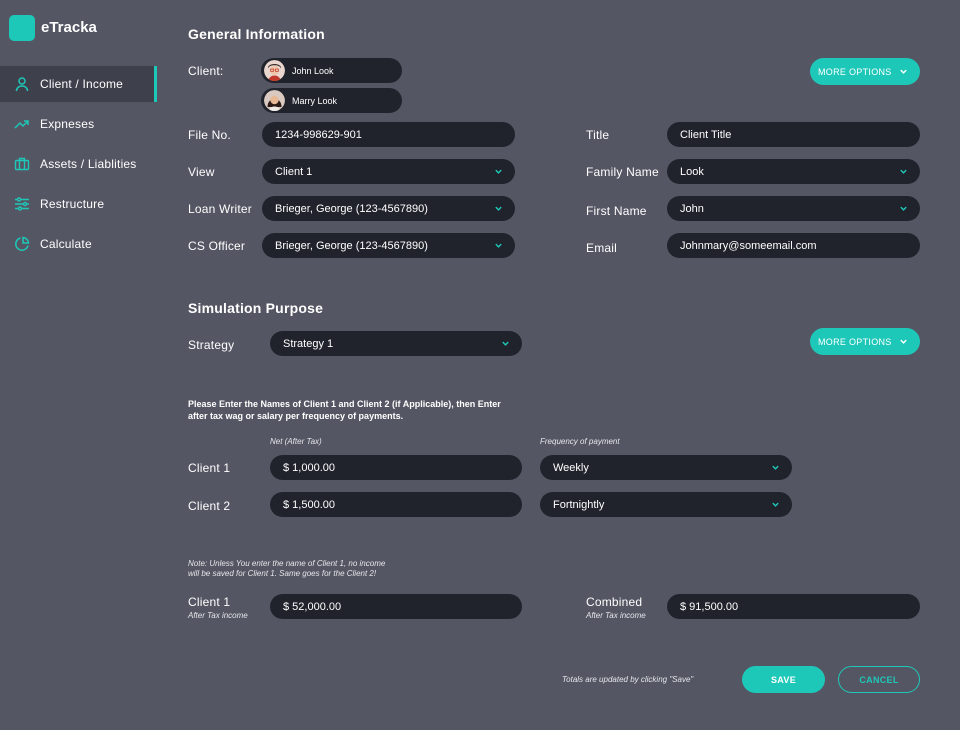 This screenshot has width=960, height=730. What do you see at coordinates (396, 504) in the screenshot?
I see `client2-net-input: $ 1,500.00` at bounding box center [396, 504].